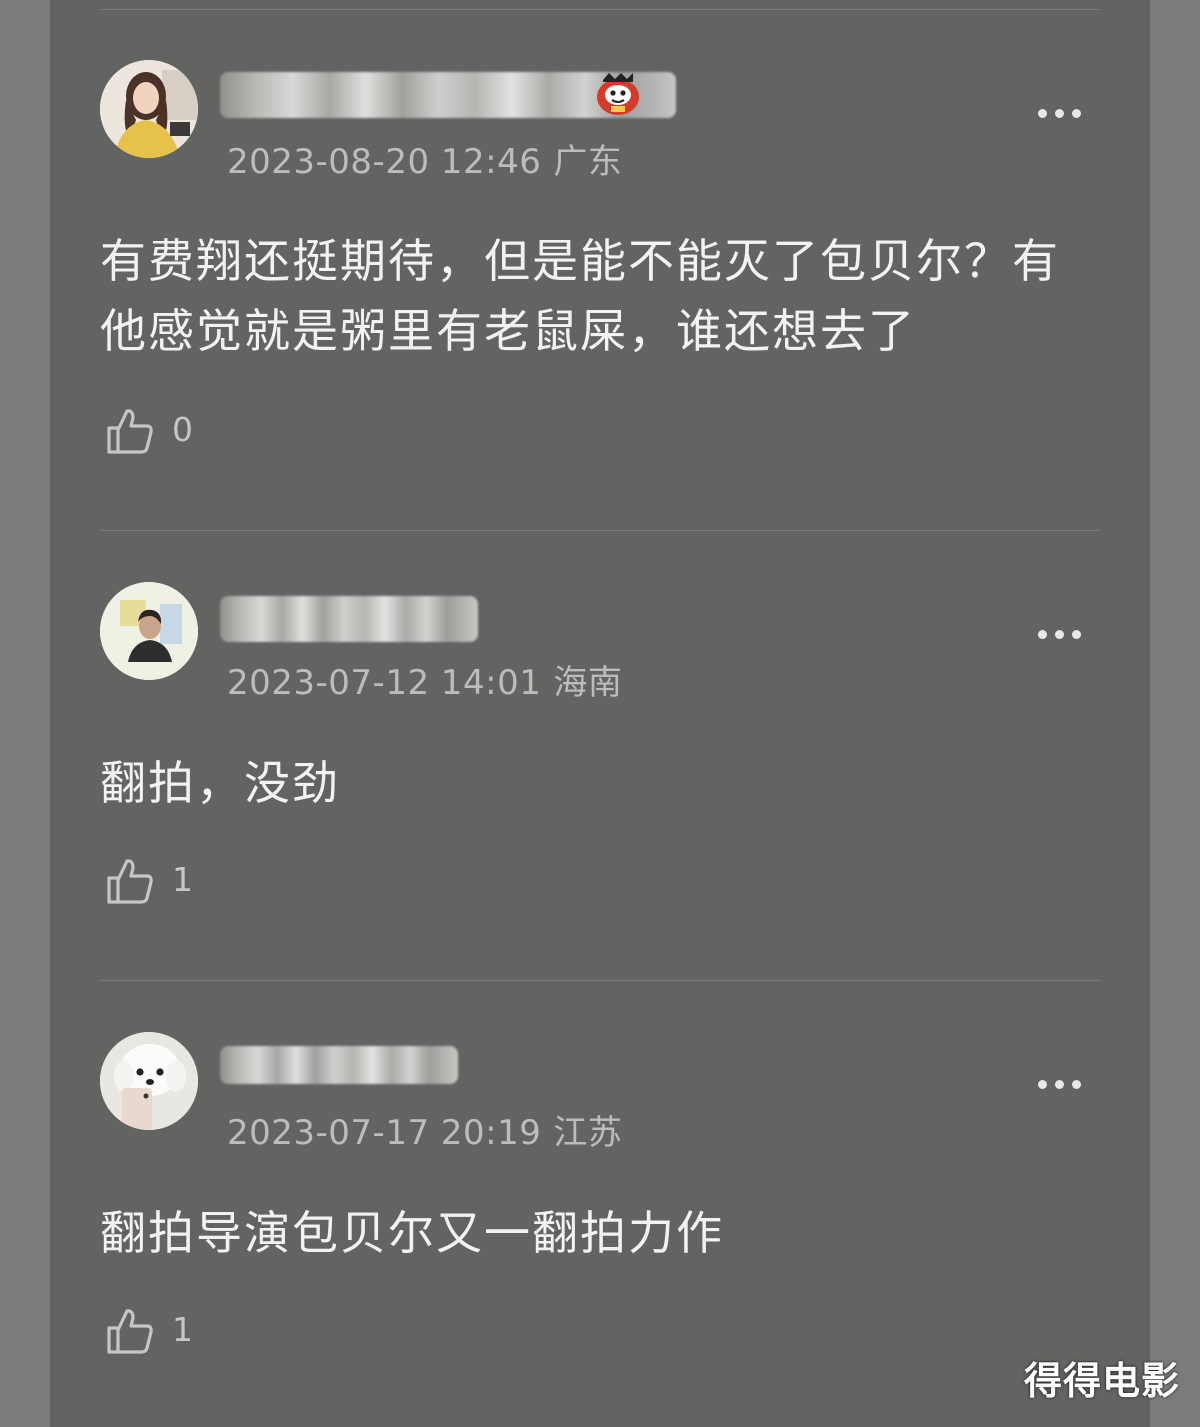 This screenshot has width=1200, height=1427. Describe the element at coordinates (220, 783) in the screenshot. I see `comment-text-line: 翻拍，没劲` at that location.